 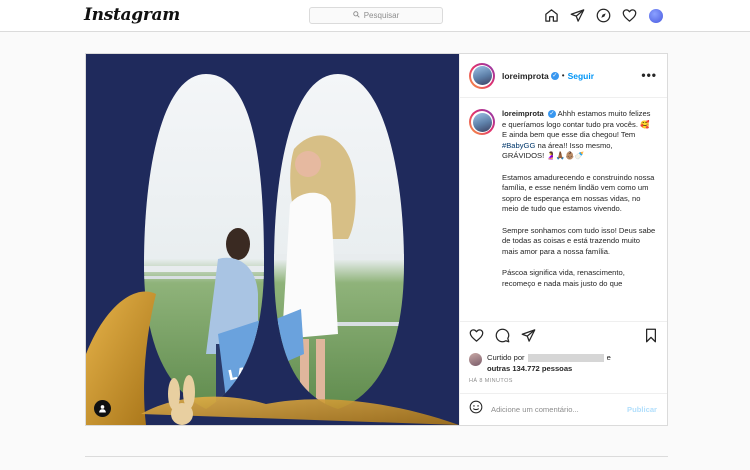 What do you see at coordinates (475, 359) in the screenshot?
I see `liker-avatar` at bounding box center [475, 359].